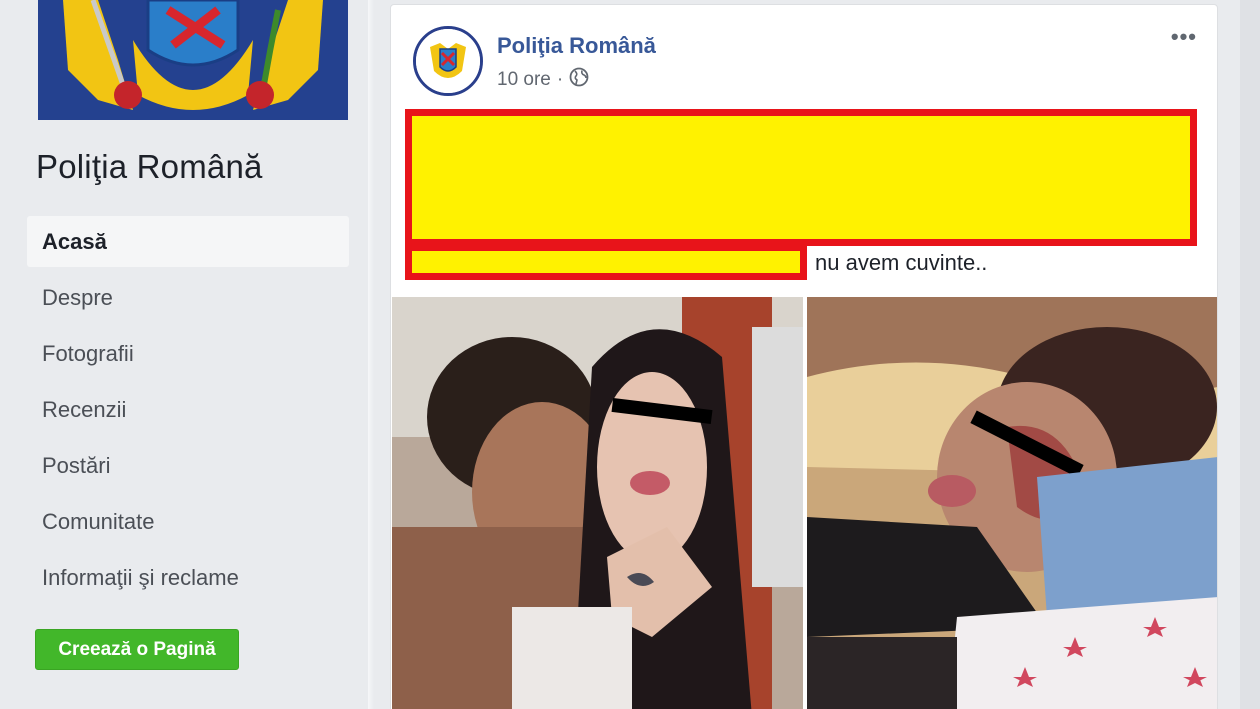  Describe the element at coordinates (188, 297) in the screenshot. I see `nav-item-despre: Despre` at that location.